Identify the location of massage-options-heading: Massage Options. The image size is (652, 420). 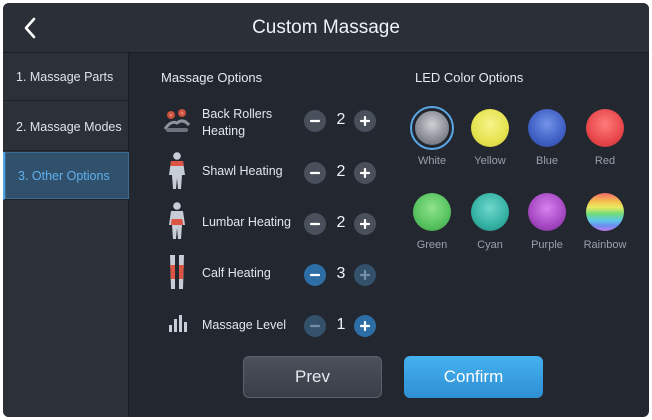
(212, 77).